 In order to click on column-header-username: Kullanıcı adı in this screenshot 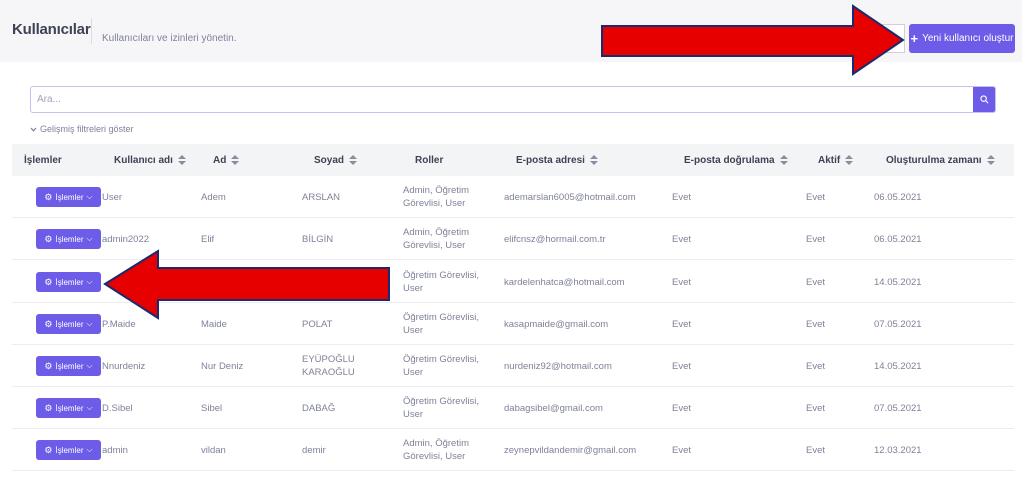, I will do `click(150, 160)`.